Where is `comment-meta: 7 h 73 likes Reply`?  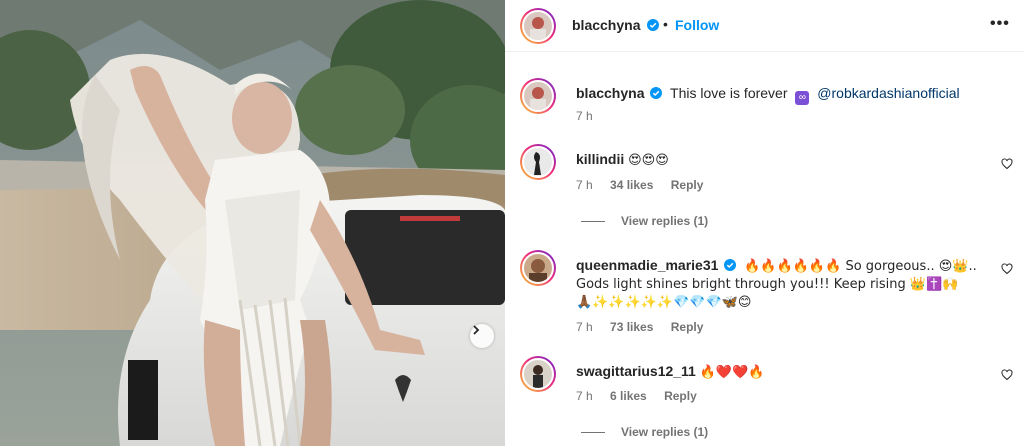
comment-meta: 7 h 73 likes Reply is located at coordinates (646, 327).